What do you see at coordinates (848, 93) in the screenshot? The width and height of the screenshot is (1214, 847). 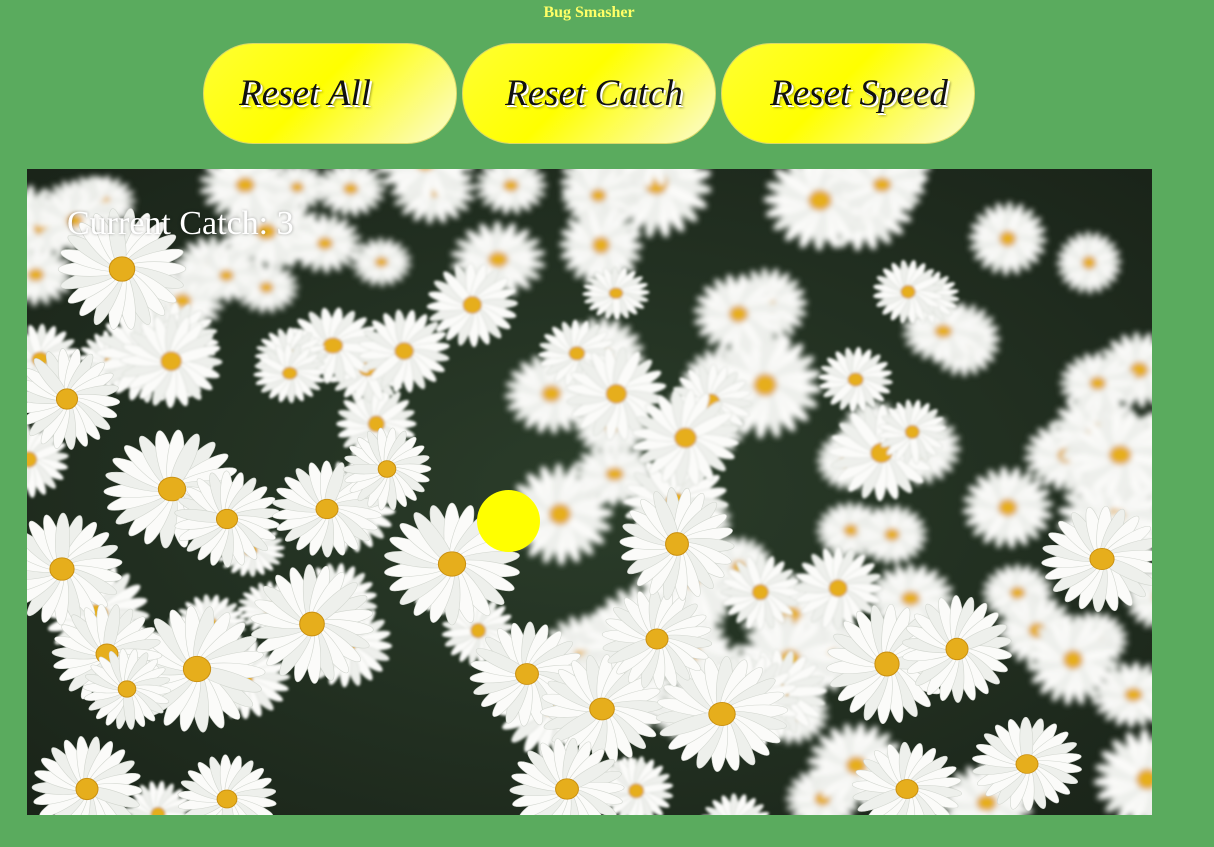 I see `reset-speed-button: Reset Speed` at bounding box center [848, 93].